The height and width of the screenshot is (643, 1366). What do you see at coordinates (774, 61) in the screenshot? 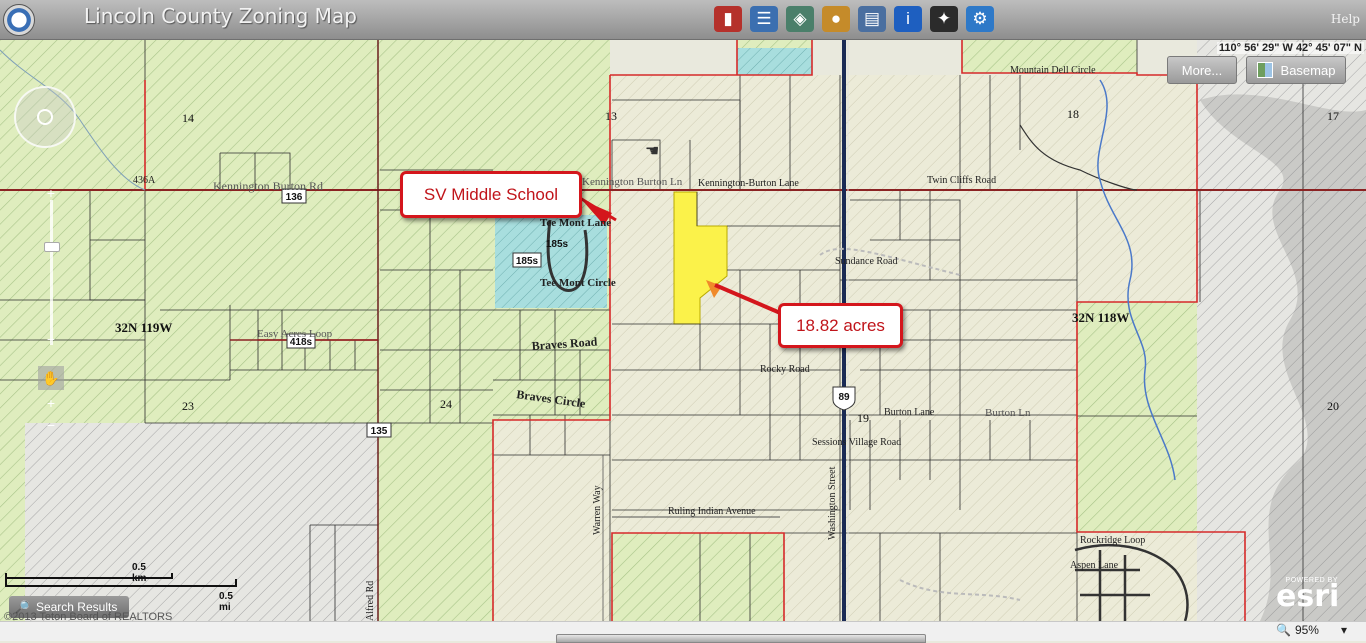
I see `zone-blue-north` at bounding box center [774, 61].